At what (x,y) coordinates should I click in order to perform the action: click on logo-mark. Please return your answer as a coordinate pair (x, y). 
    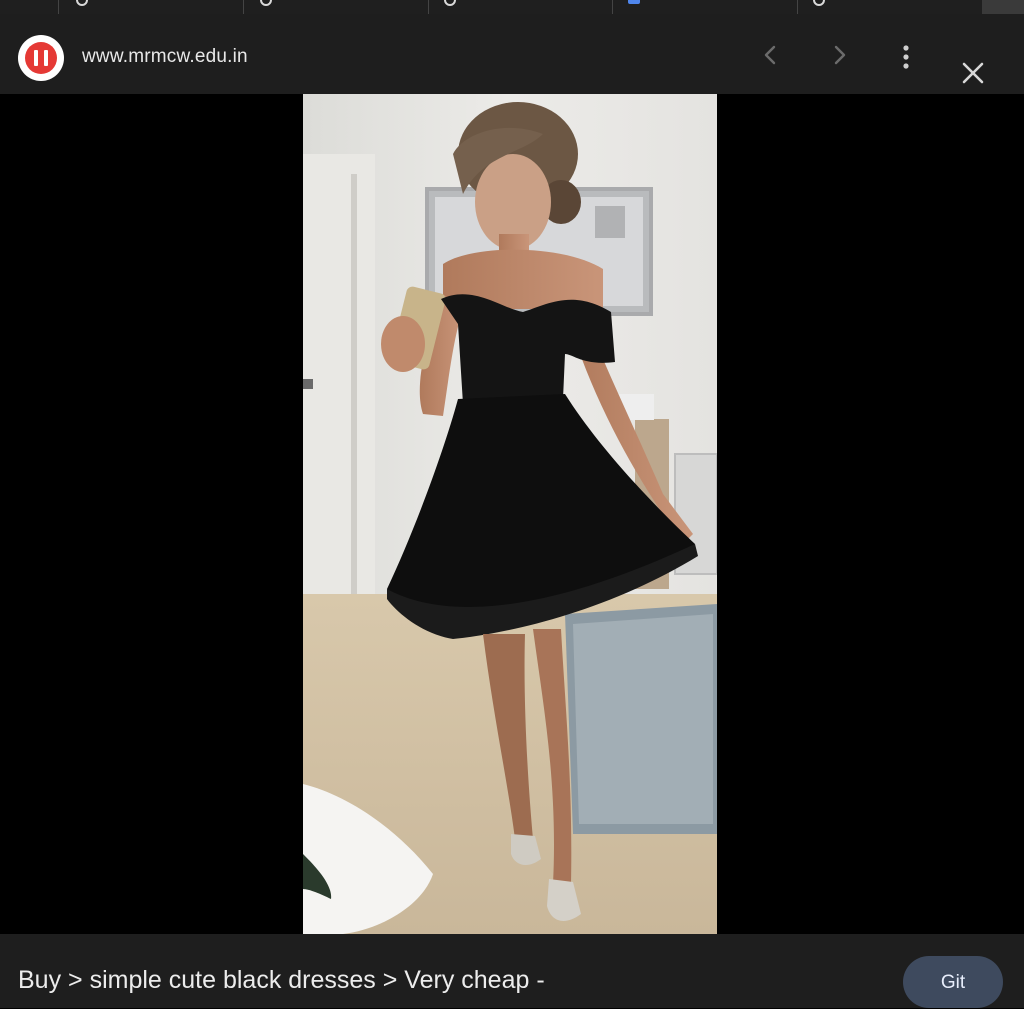
    Looking at the image, I should click on (41, 58).